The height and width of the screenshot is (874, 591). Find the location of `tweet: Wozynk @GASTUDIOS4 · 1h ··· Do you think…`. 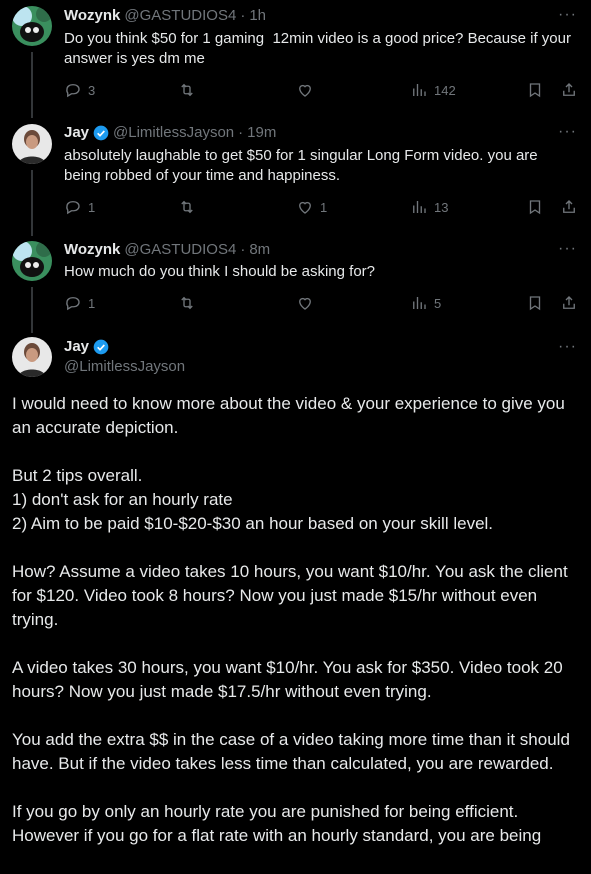

tweet: Wozynk @GASTUDIOS4 · 1h ··· Do you think… is located at coordinates (295, 56).